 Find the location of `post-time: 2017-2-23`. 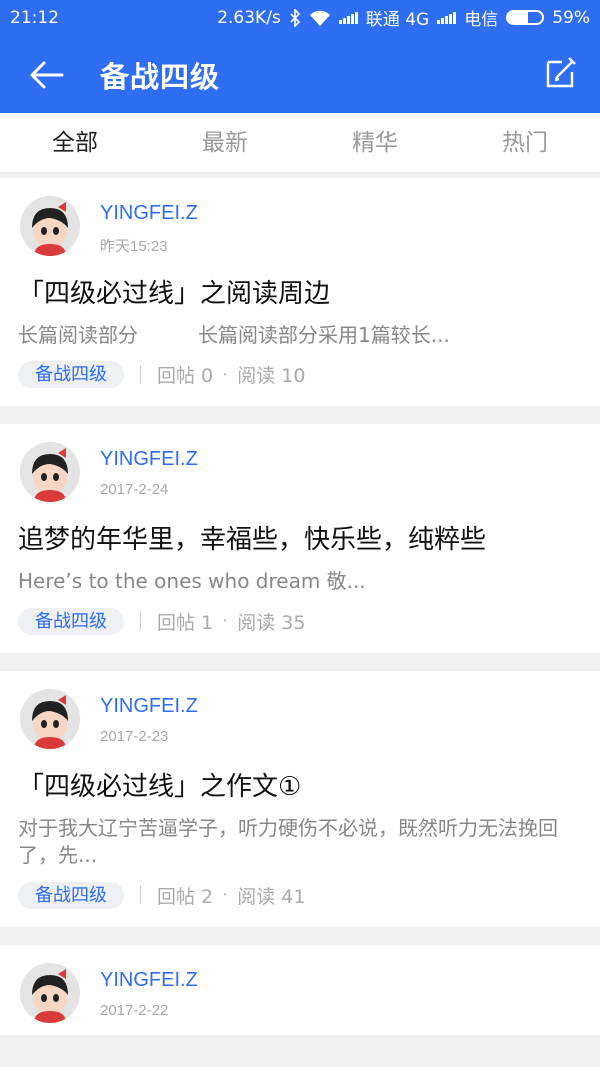

post-time: 2017-2-23 is located at coordinates (134, 736).